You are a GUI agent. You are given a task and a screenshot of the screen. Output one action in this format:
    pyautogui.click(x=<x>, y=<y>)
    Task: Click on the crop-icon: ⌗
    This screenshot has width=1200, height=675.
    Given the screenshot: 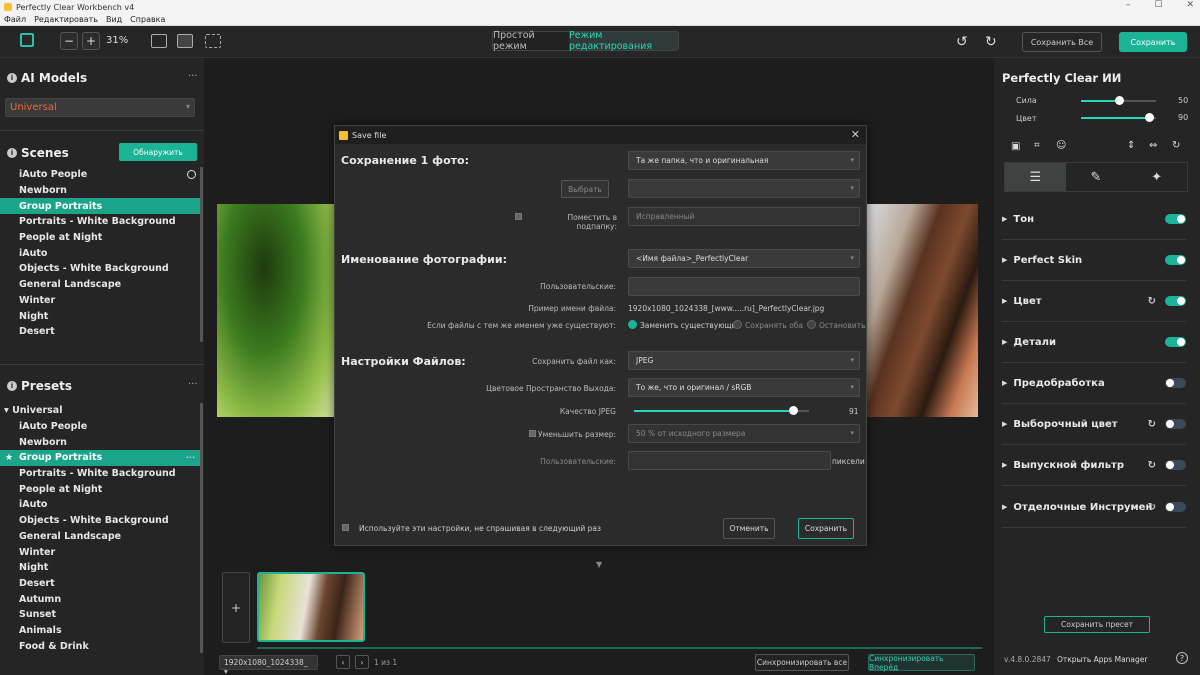 What is the action you would take?
    pyautogui.click(x=1037, y=145)
    